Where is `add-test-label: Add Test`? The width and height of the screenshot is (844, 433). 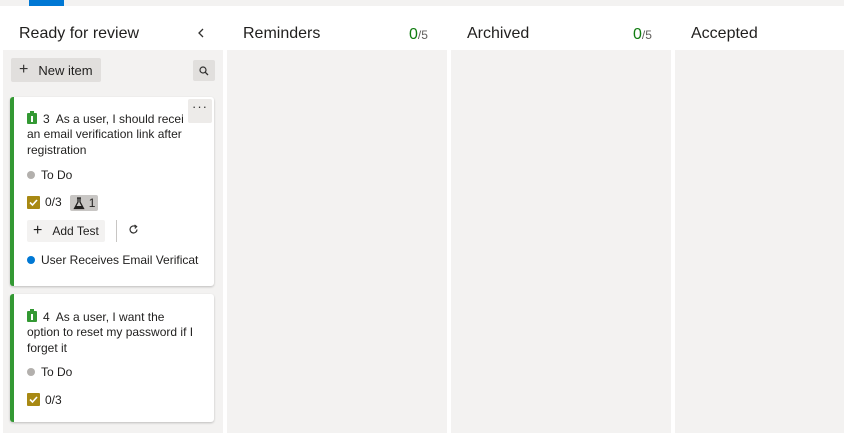
add-test-label: Add Test is located at coordinates (75, 231).